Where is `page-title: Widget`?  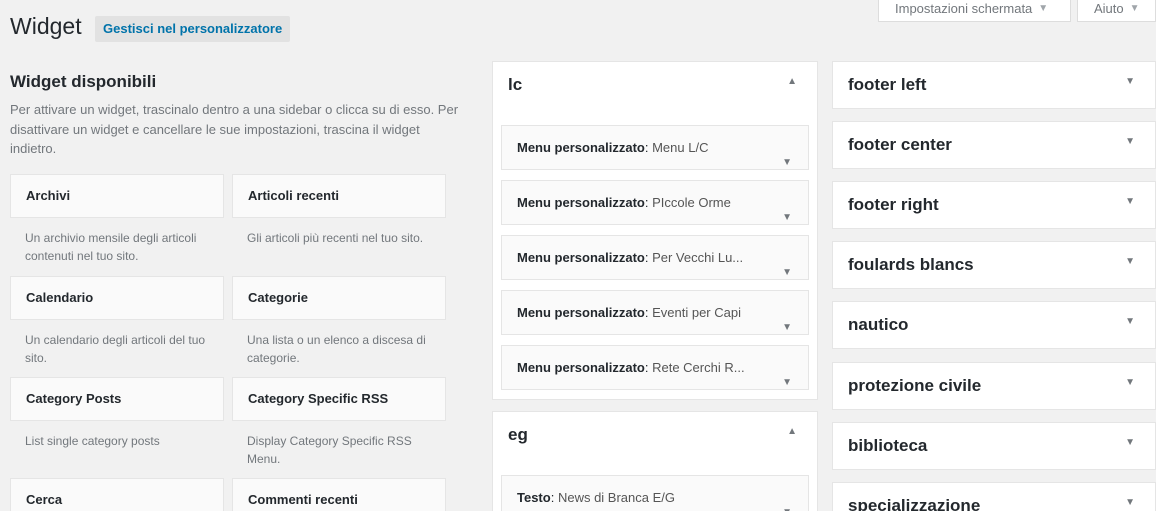 page-title: Widget is located at coordinates (46, 26).